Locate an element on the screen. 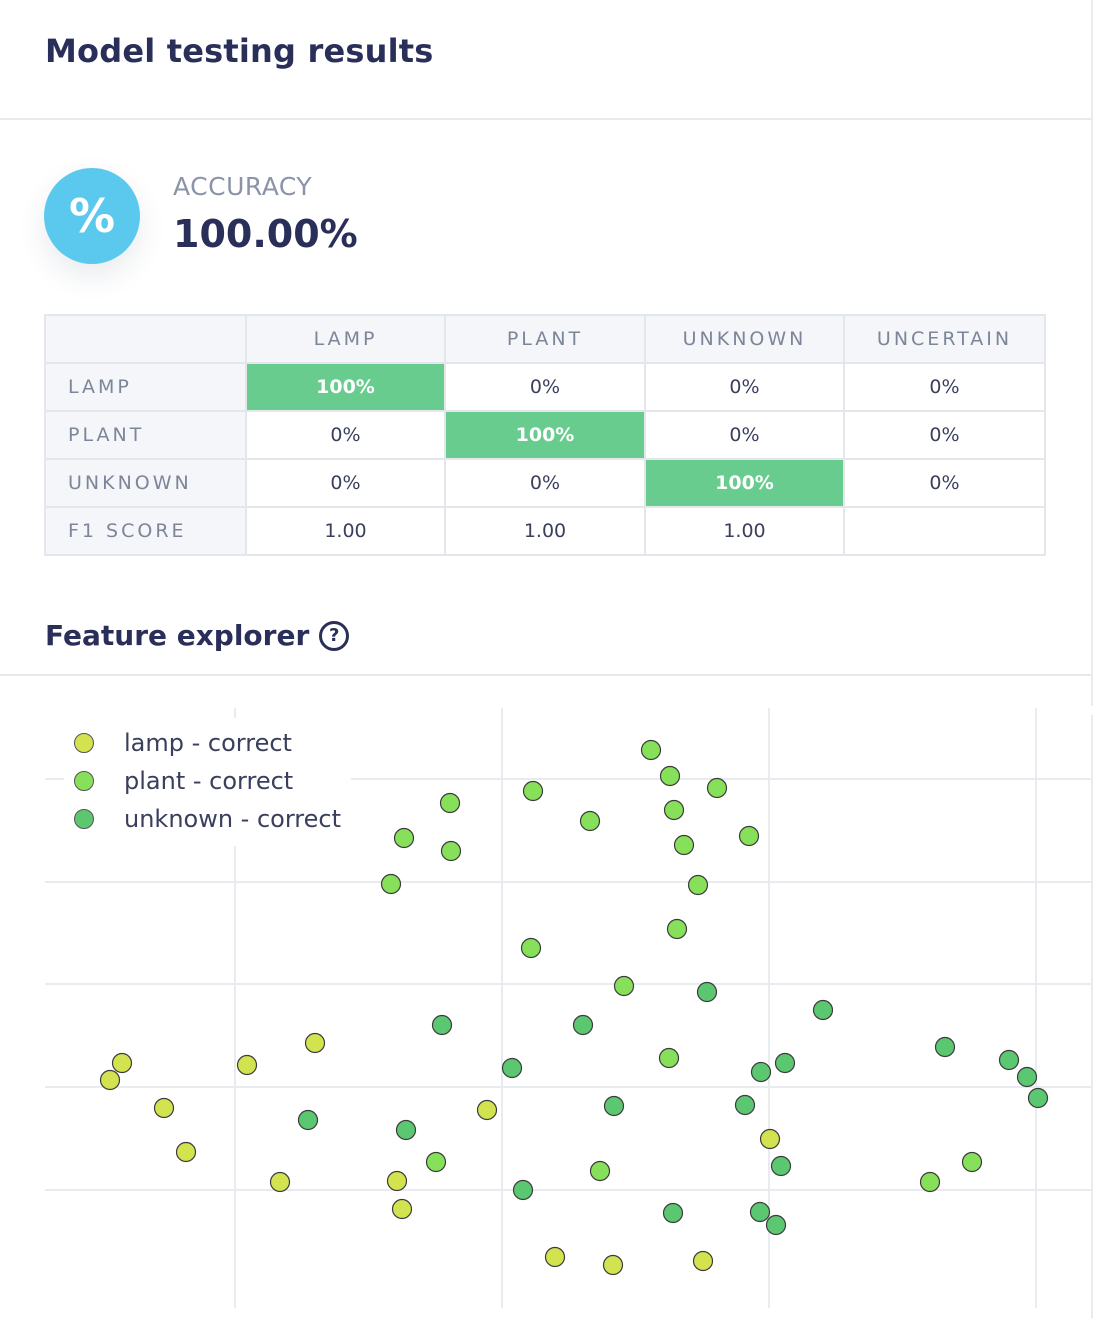 The width and height of the screenshot is (1094, 1318). feature-explorer-title: Feature explorer ? is located at coordinates (197, 635).